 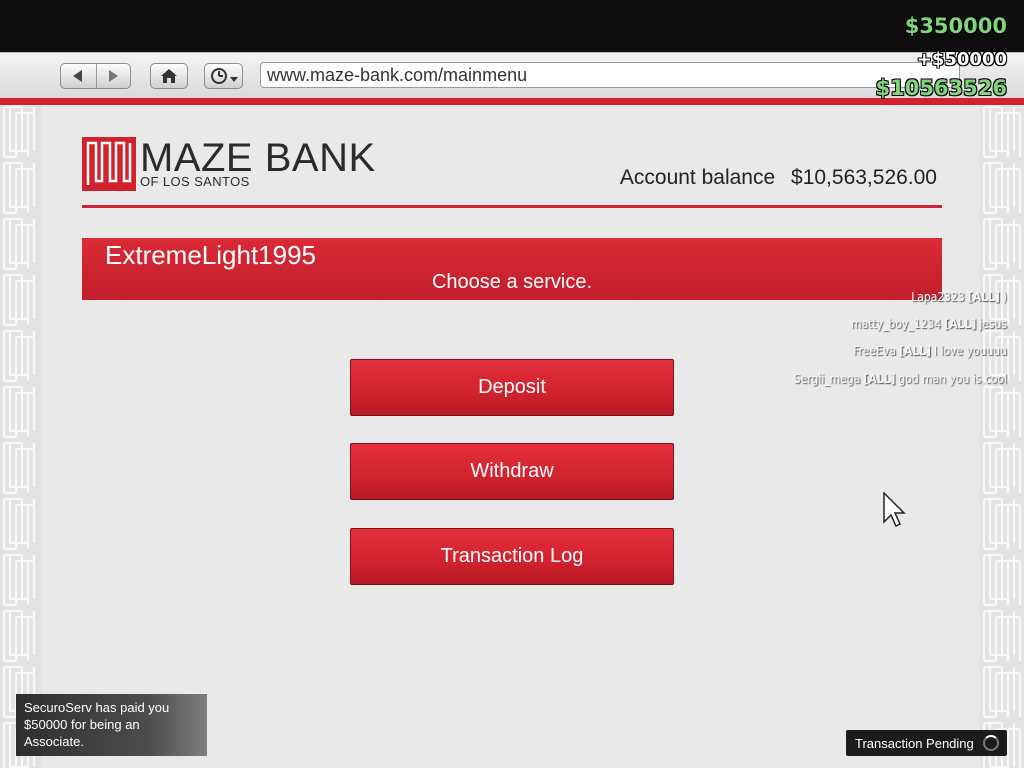 What do you see at coordinates (512, 269) in the screenshot?
I see `user-banner: ExtremeLight1995 Choose a service.` at bounding box center [512, 269].